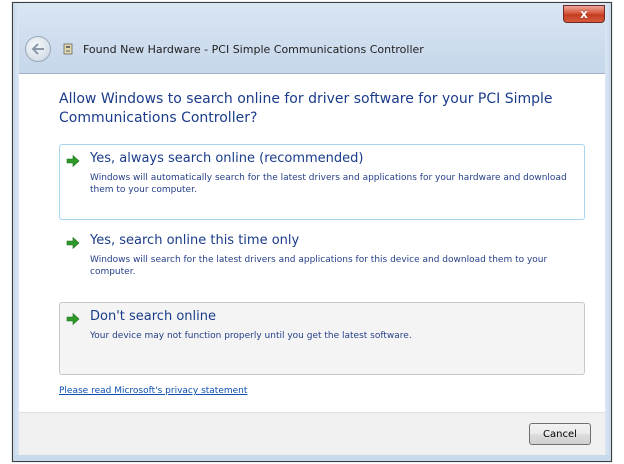 This screenshot has width=624, height=464. Describe the element at coordinates (608, 232) in the screenshot. I see `window-frame-right` at that location.